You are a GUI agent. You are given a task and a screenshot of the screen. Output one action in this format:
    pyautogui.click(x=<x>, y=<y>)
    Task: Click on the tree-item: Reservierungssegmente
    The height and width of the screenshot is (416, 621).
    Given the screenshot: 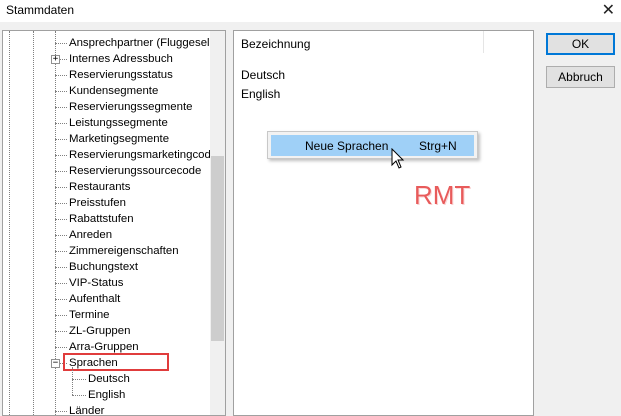 What is the action you would take?
    pyautogui.click(x=130, y=107)
    